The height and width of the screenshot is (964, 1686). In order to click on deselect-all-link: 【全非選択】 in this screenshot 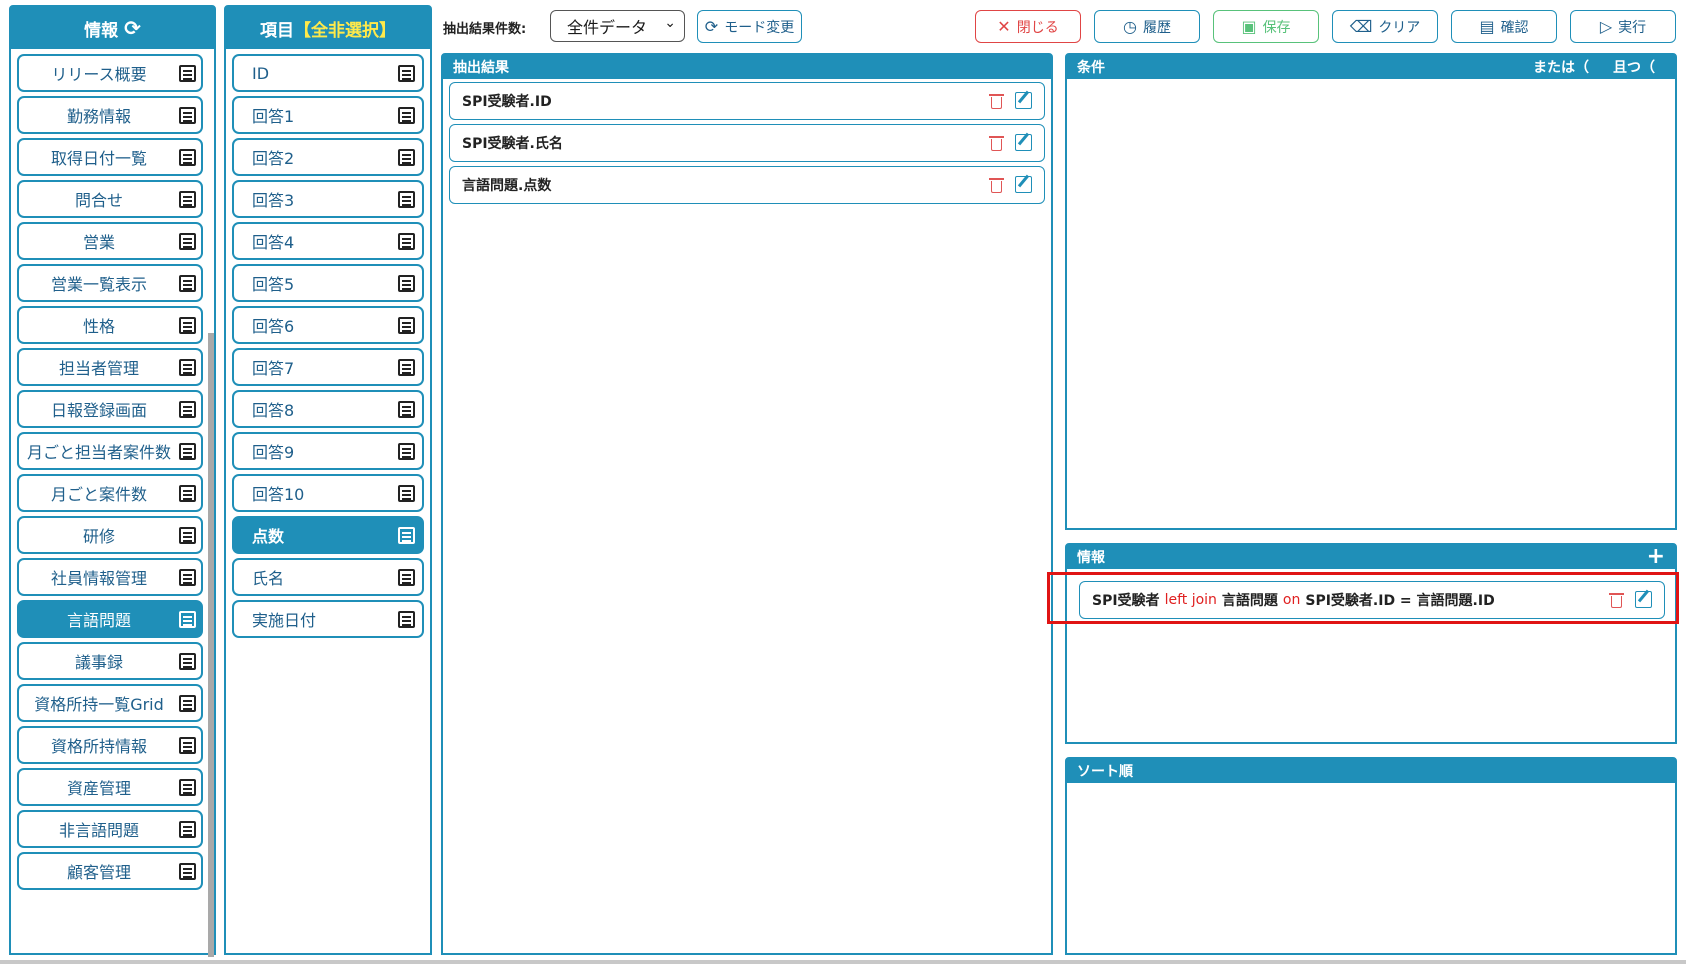, I will do `click(345, 28)`.